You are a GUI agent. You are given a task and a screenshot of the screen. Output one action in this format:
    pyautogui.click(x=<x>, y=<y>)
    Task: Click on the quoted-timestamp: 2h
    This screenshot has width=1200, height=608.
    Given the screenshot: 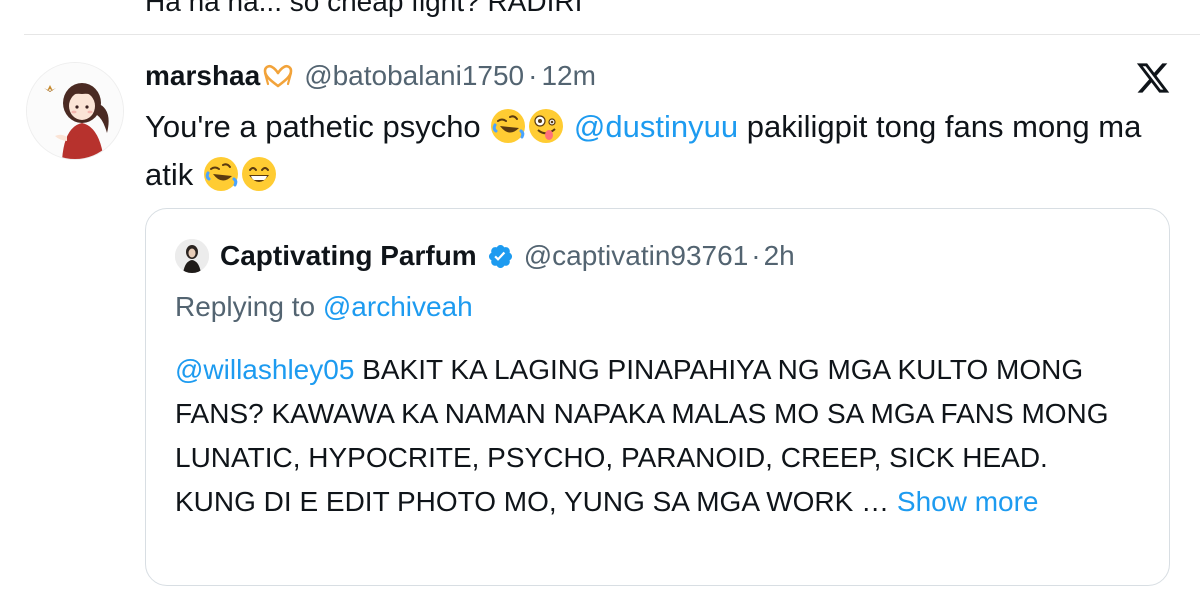 What is the action you would take?
    pyautogui.click(x=779, y=256)
    